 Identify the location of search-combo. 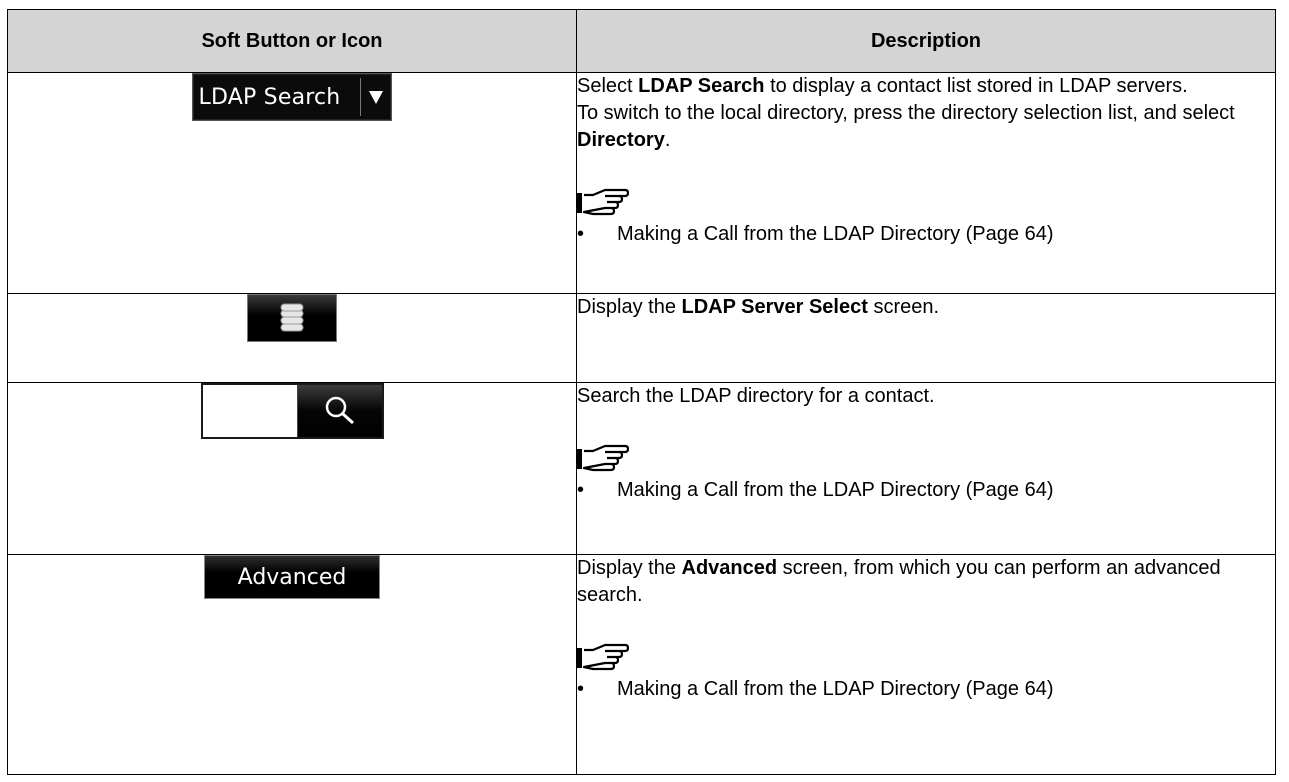
(292, 411).